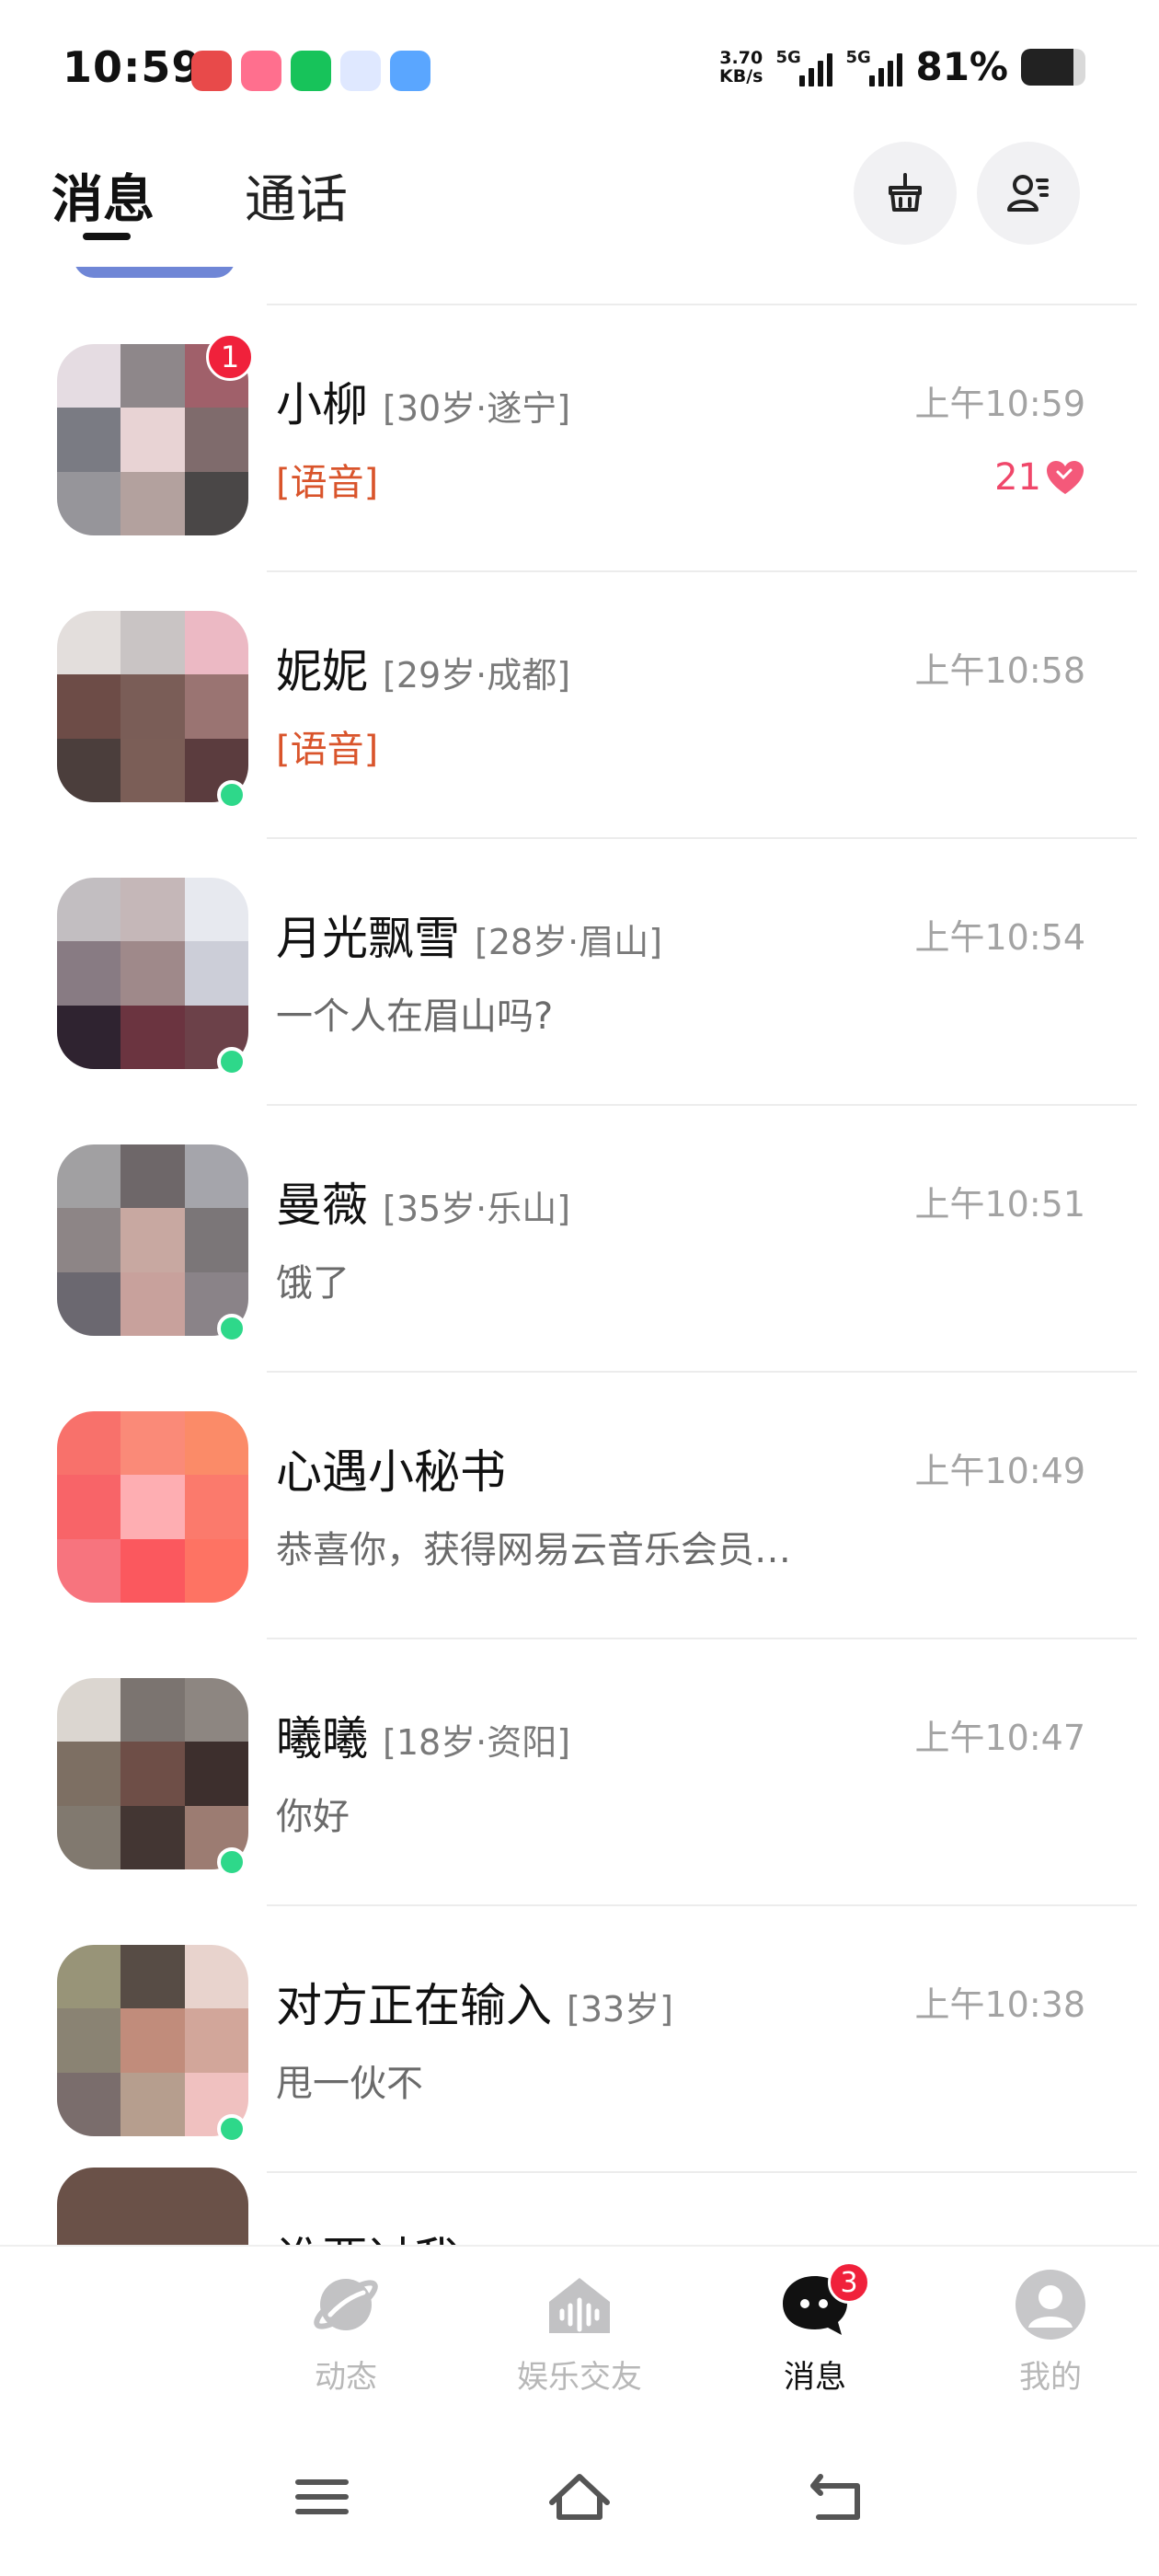 The image size is (1159, 2576). Describe the element at coordinates (579, 1772) in the screenshot. I see `conversation-item: 曦曦 [18岁·资阳] 上午10:47 你好` at that location.